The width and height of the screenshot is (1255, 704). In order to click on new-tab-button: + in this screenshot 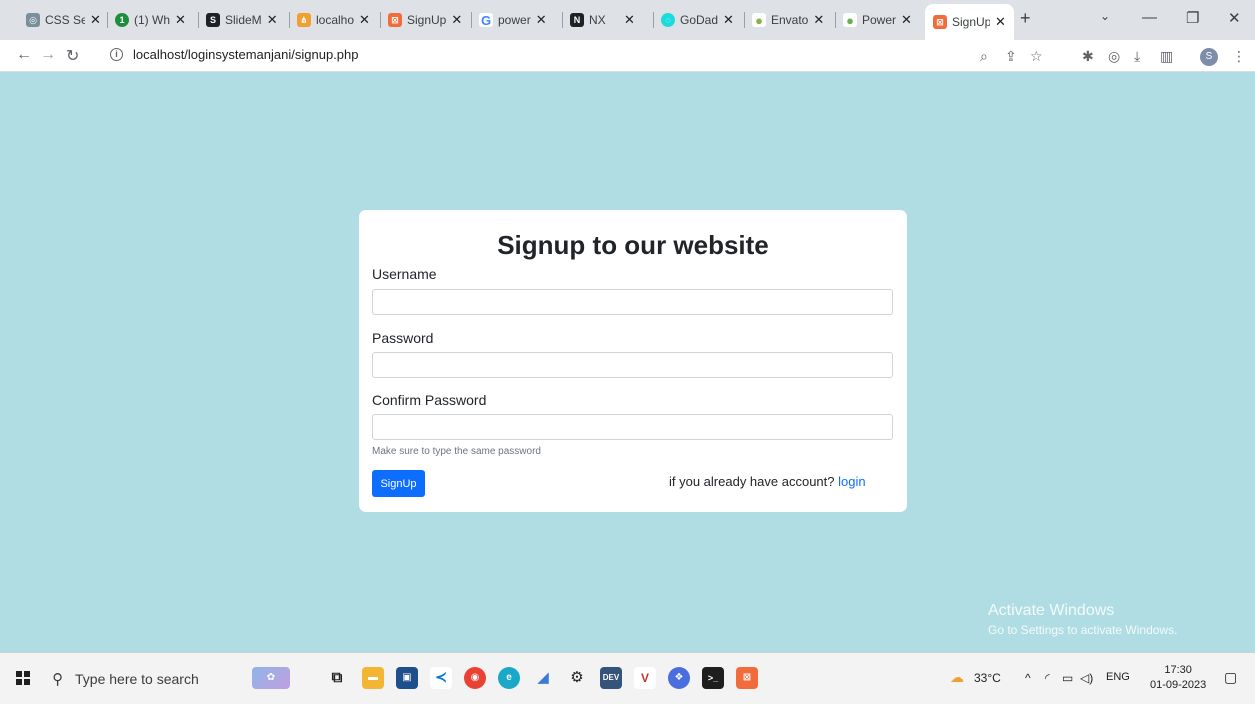, I will do `click(1025, 18)`.